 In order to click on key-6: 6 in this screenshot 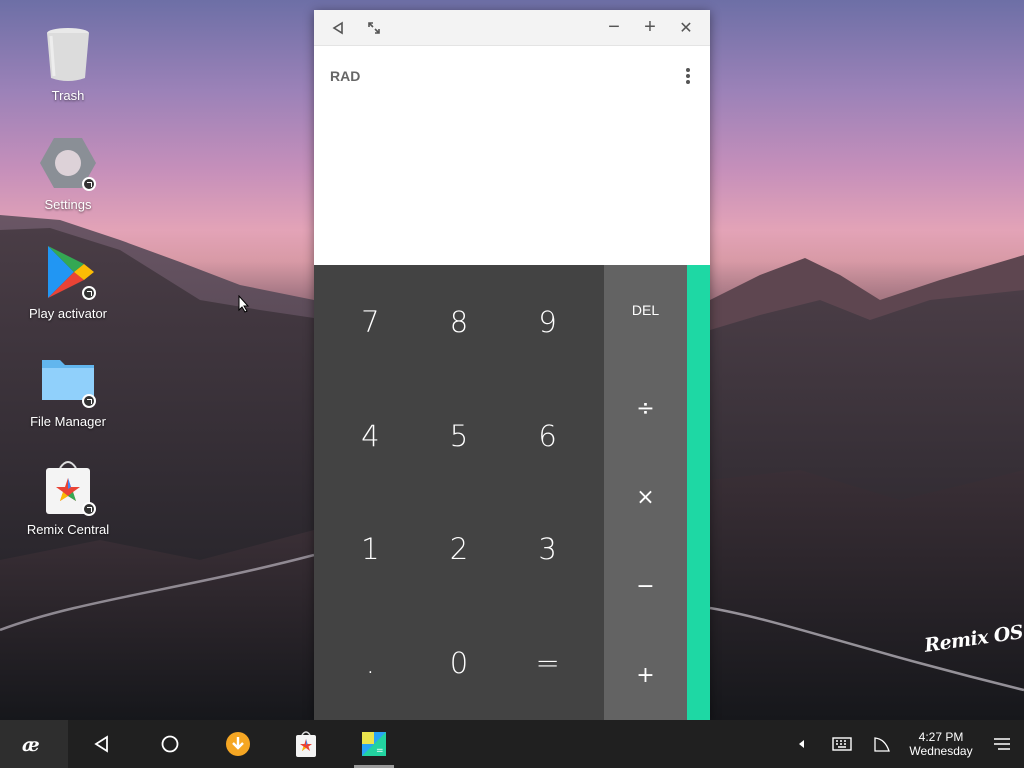, I will do `click(547, 436)`.